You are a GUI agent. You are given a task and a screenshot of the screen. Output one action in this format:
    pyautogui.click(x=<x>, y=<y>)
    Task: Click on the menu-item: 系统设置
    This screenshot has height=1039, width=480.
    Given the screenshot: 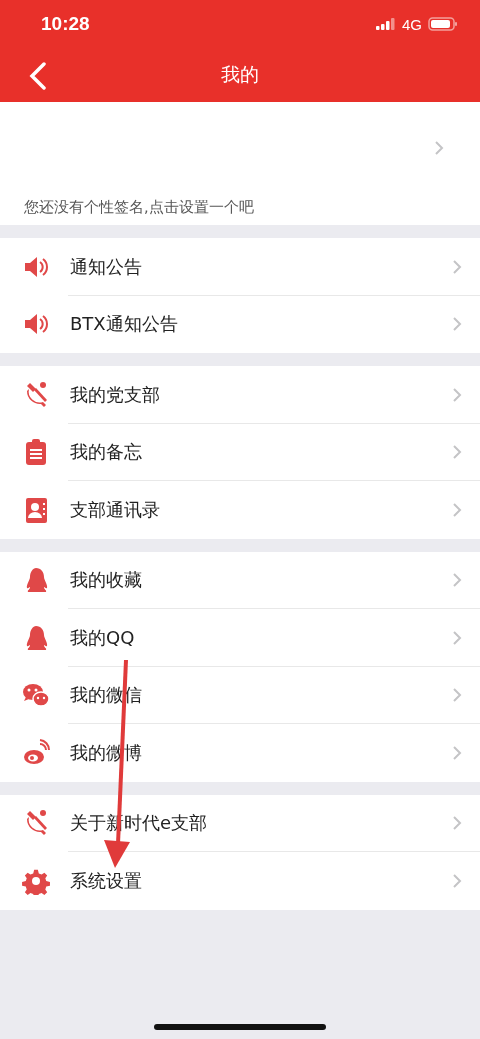 What is the action you would take?
    pyautogui.click(x=240, y=881)
    